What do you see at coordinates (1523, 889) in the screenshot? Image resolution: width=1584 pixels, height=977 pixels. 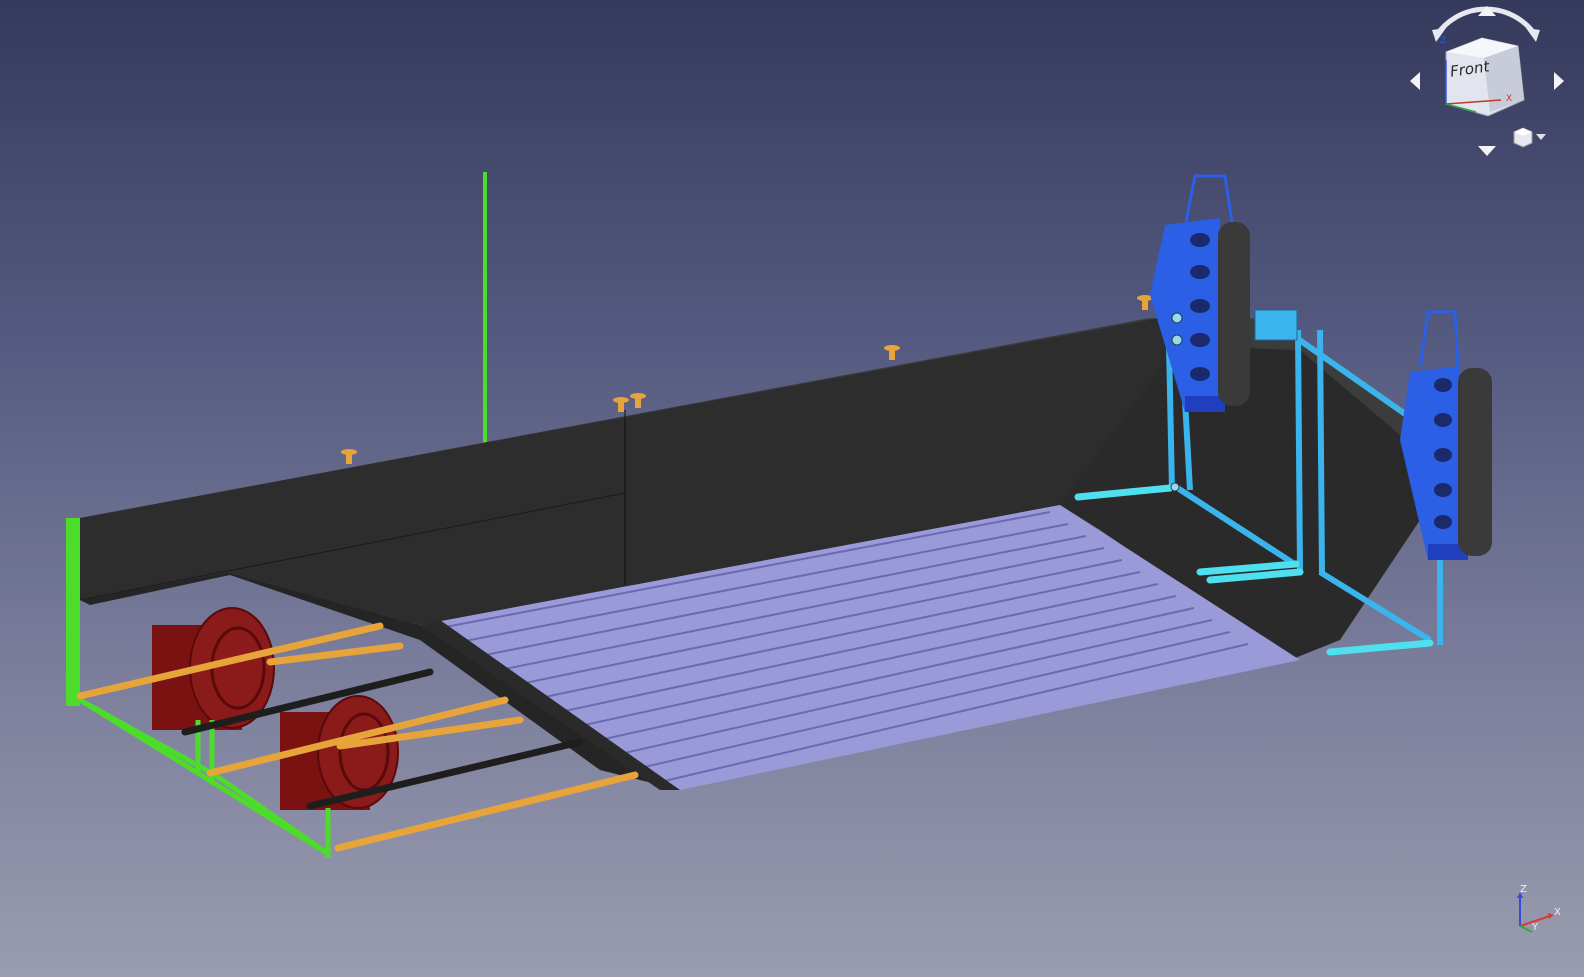 I see `axis-z-label: Z` at bounding box center [1523, 889].